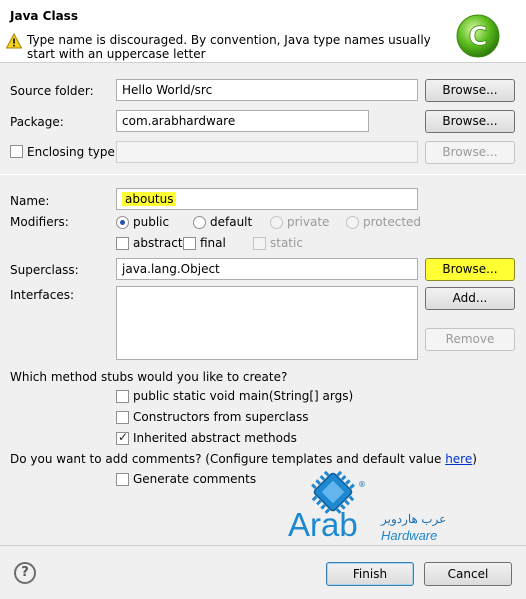 This screenshot has height=599, width=526. I want to click on private-label: private, so click(308, 222).